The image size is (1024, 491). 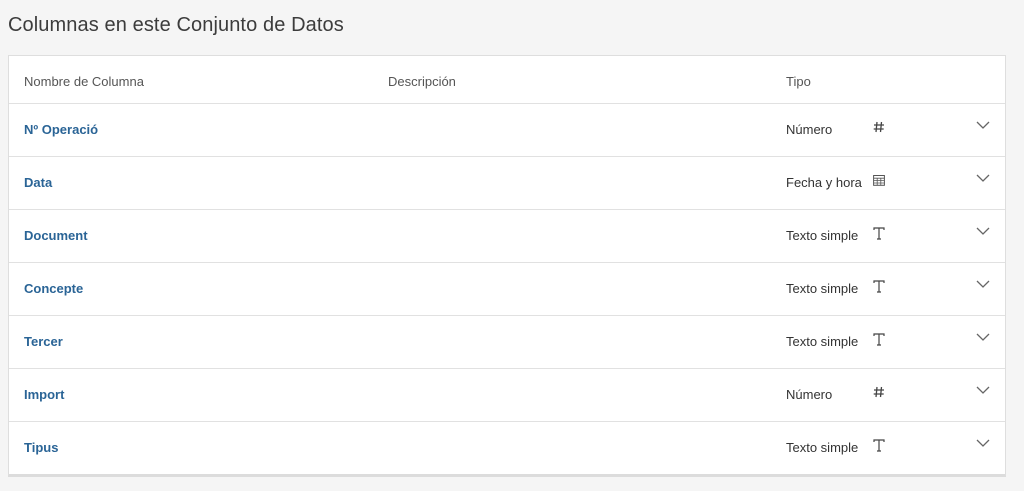 What do you see at coordinates (507, 236) in the screenshot?
I see `table-row: Document Texto simple` at bounding box center [507, 236].